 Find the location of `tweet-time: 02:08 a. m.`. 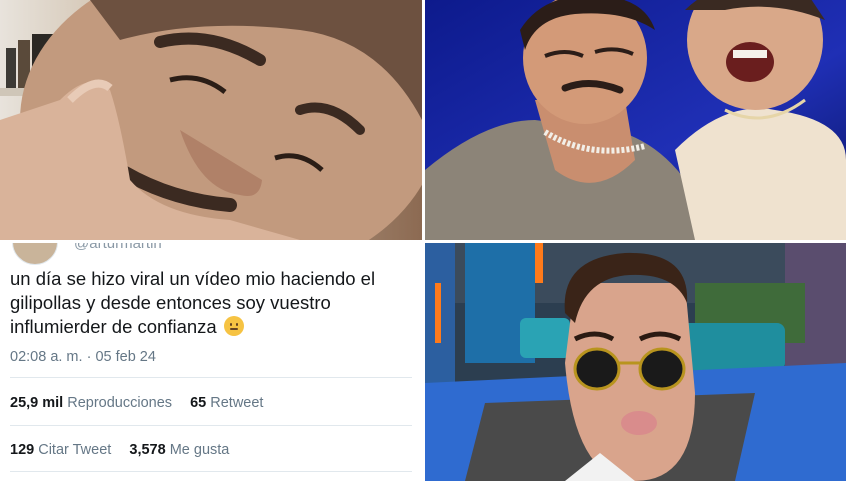

tweet-time: 02:08 a. m. is located at coordinates (46, 357).